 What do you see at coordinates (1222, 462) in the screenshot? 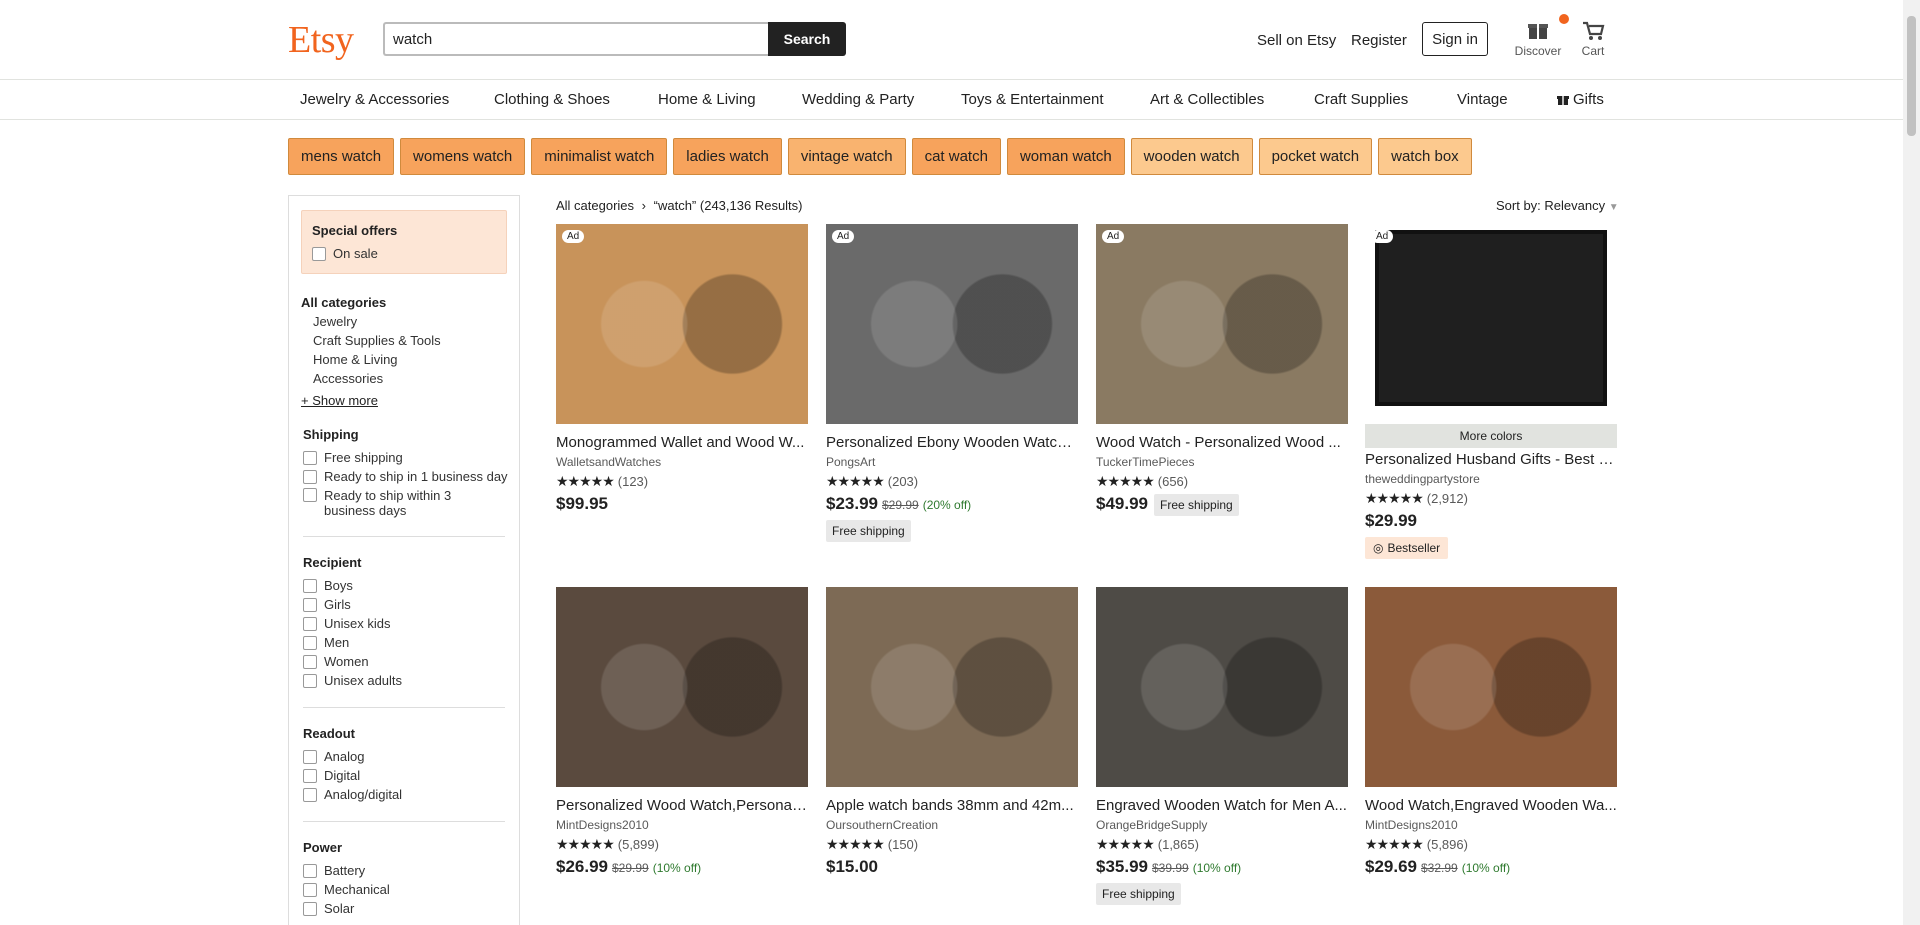
I see `shop-name: TuckerTimePieces` at bounding box center [1222, 462].